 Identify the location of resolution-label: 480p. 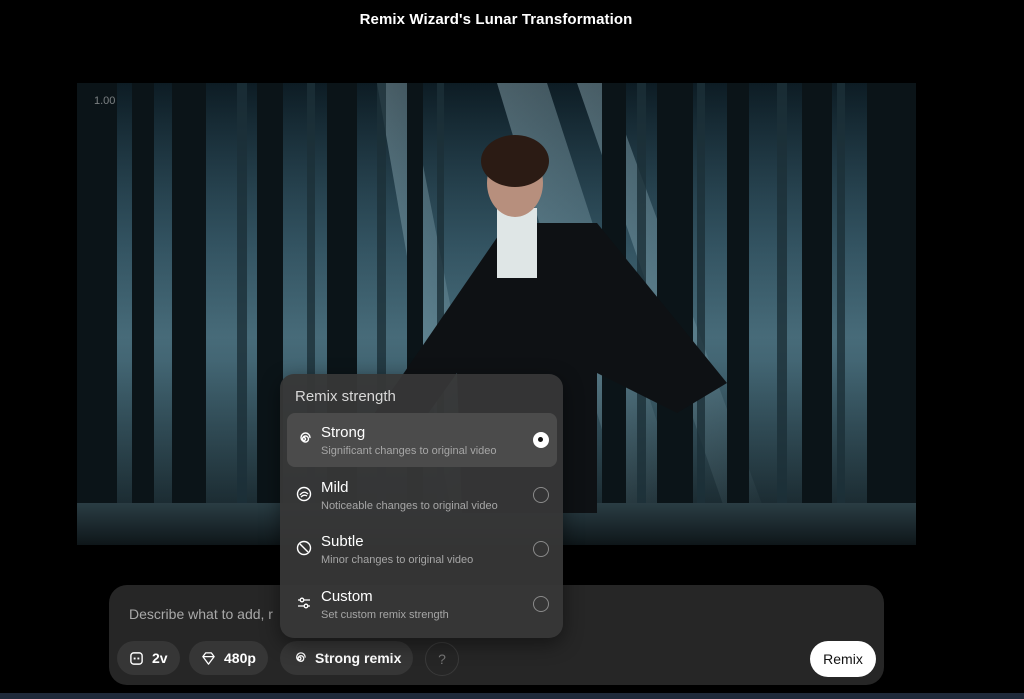
(240, 658).